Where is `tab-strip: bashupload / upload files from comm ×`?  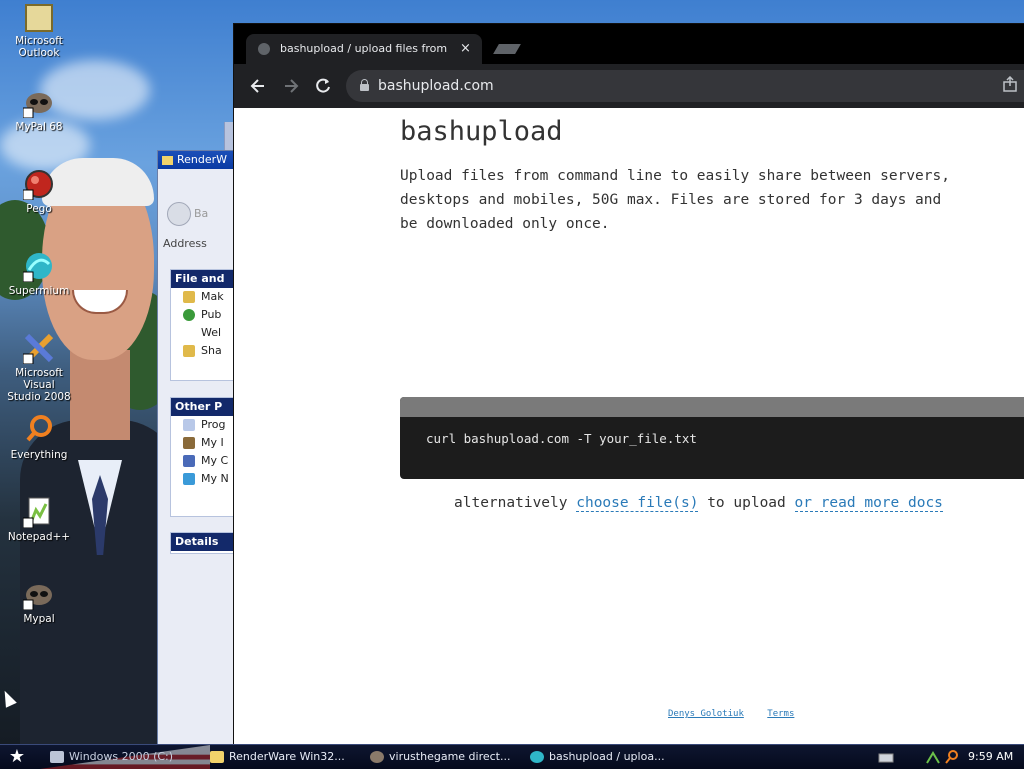
tab-strip: bashupload / upload files from comm × is located at coordinates (629, 44).